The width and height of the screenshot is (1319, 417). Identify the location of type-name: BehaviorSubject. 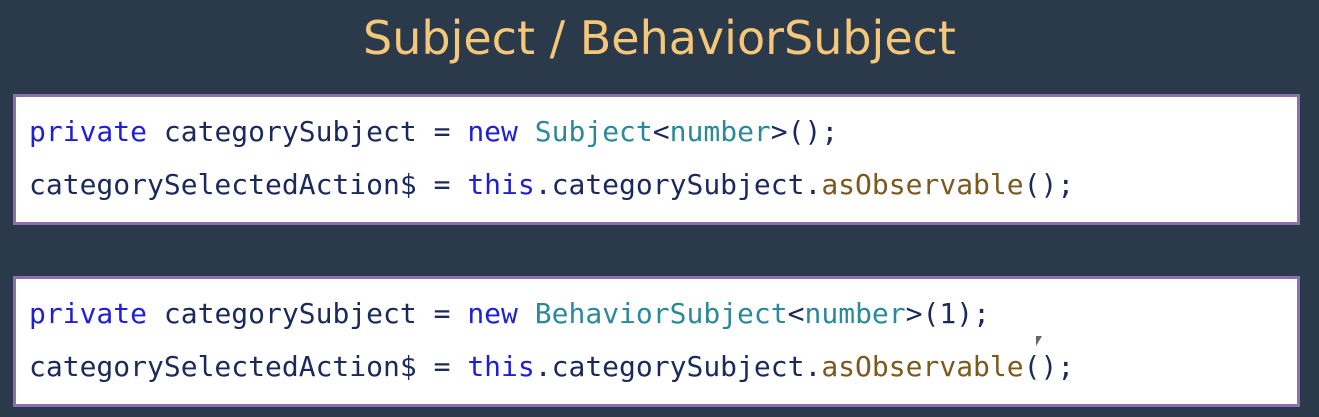
(661, 313).